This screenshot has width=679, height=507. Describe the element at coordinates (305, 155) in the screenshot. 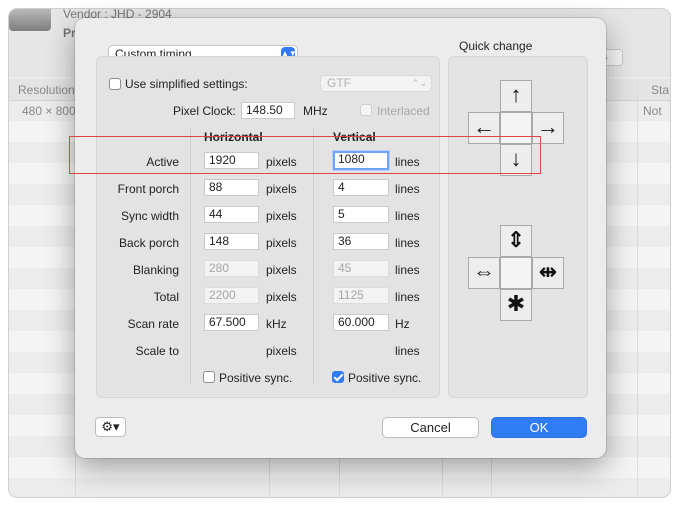

I see `highlight-annotation` at that location.